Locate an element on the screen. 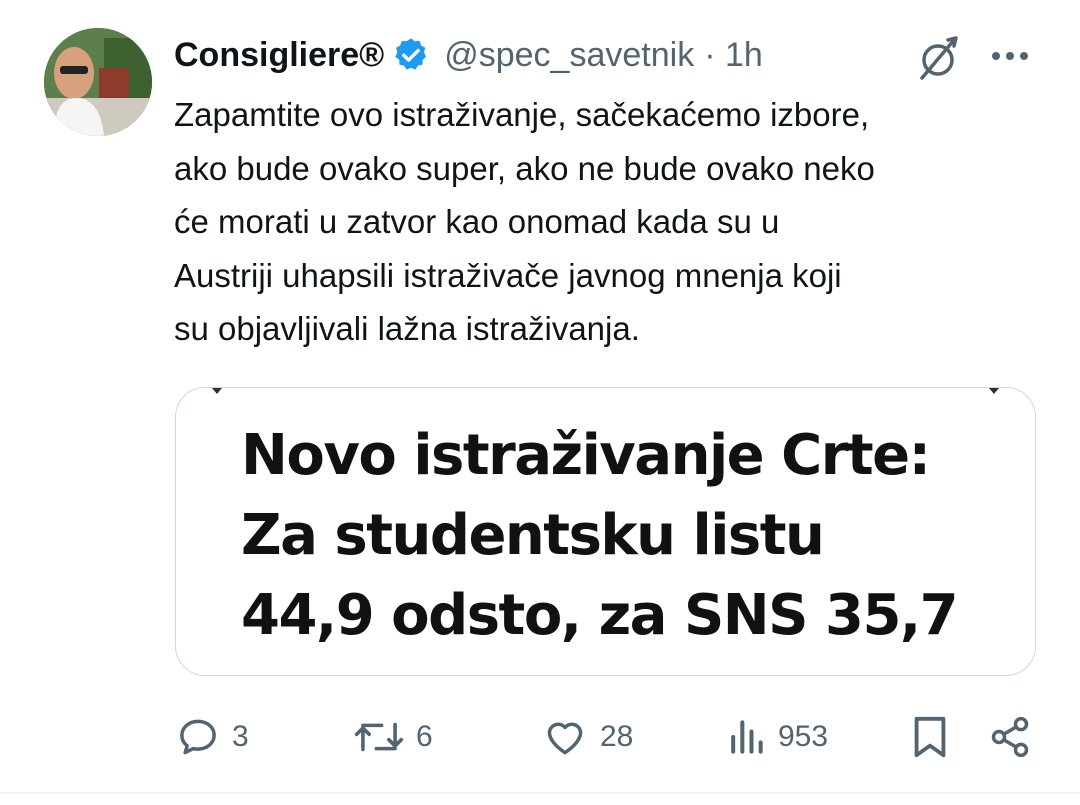 This screenshot has width=1080, height=805. repost-button: 6 is located at coordinates (393, 737).